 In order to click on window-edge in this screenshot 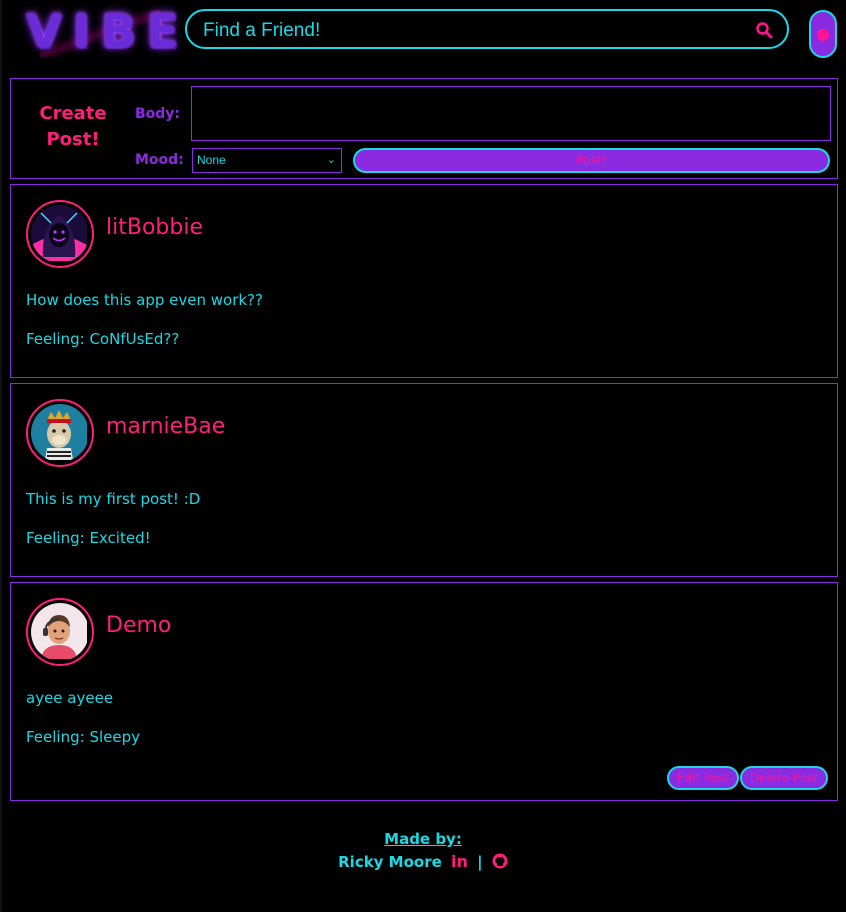, I will do `click(1, 456)`.